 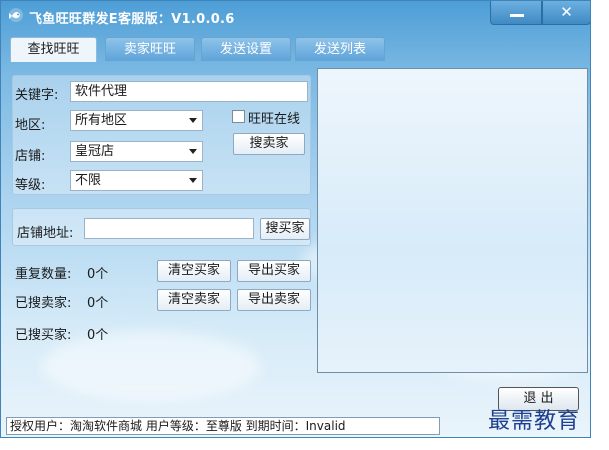 I want to click on watermark-text: 最需教育, so click(x=534, y=421).